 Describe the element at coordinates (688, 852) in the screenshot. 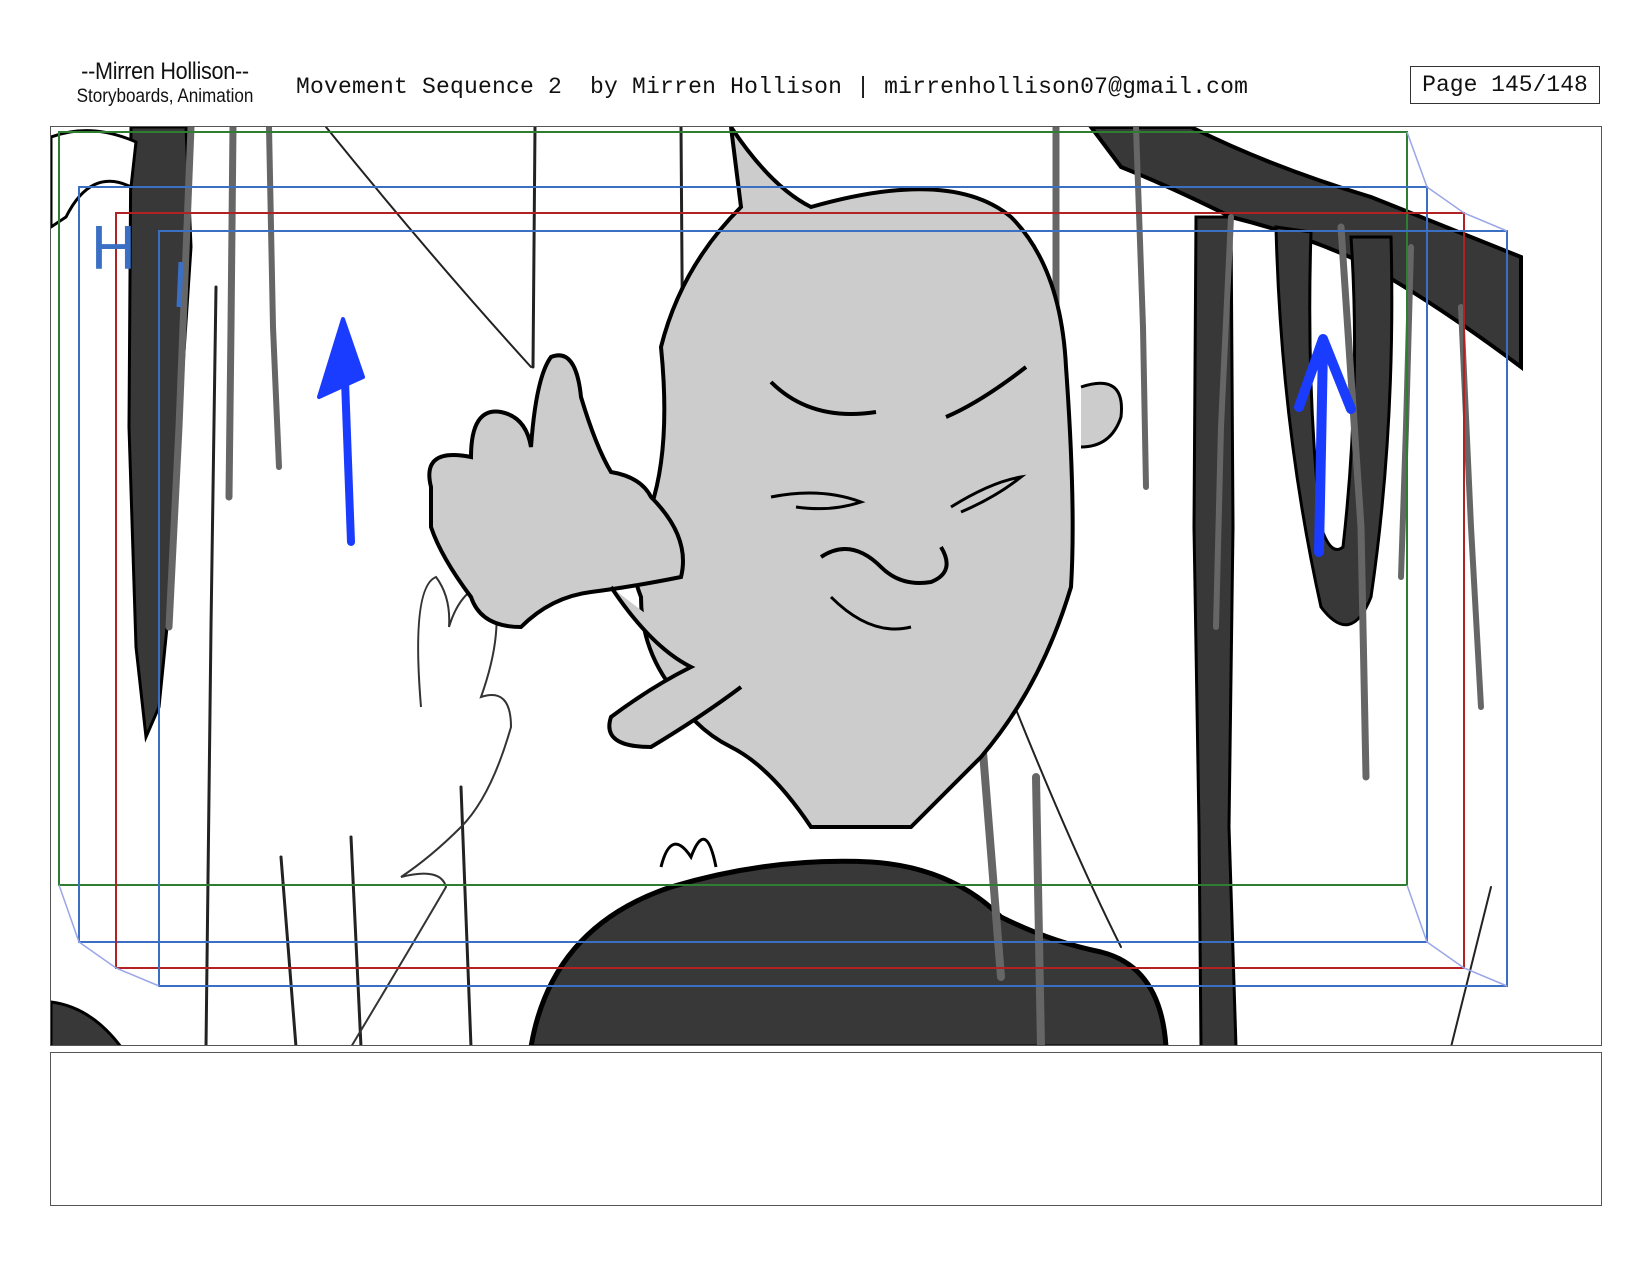

I see `character-foot` at that location.